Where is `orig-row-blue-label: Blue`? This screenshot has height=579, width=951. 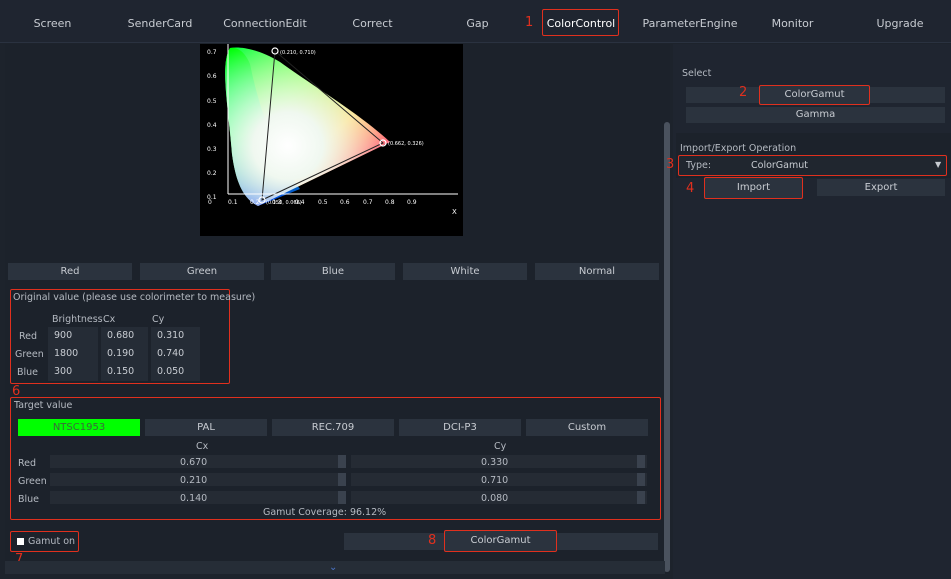 orig-row-blue-label: Blue is located at coordinates (28, 372).